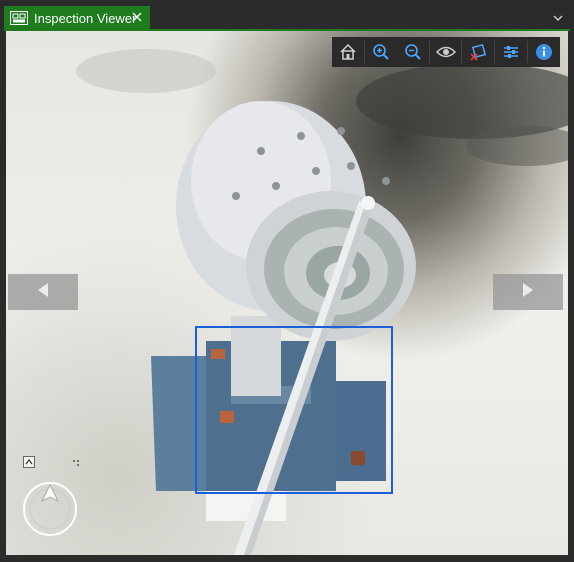 The image size is (574, 562). I want to click on info-icon, so click(544, 52).